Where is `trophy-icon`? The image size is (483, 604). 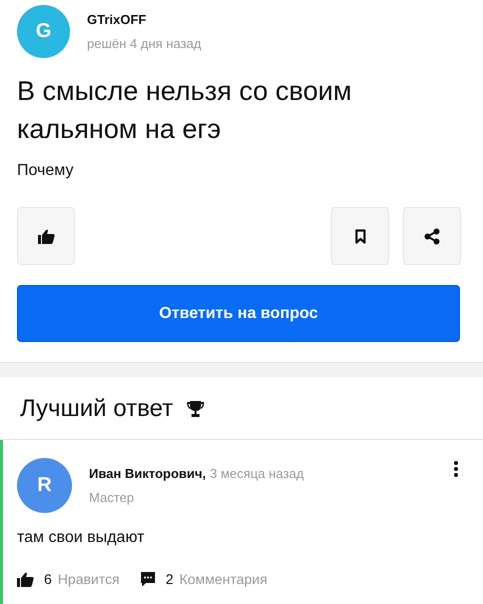
trophy-icon is located at coordinates (195, 409).